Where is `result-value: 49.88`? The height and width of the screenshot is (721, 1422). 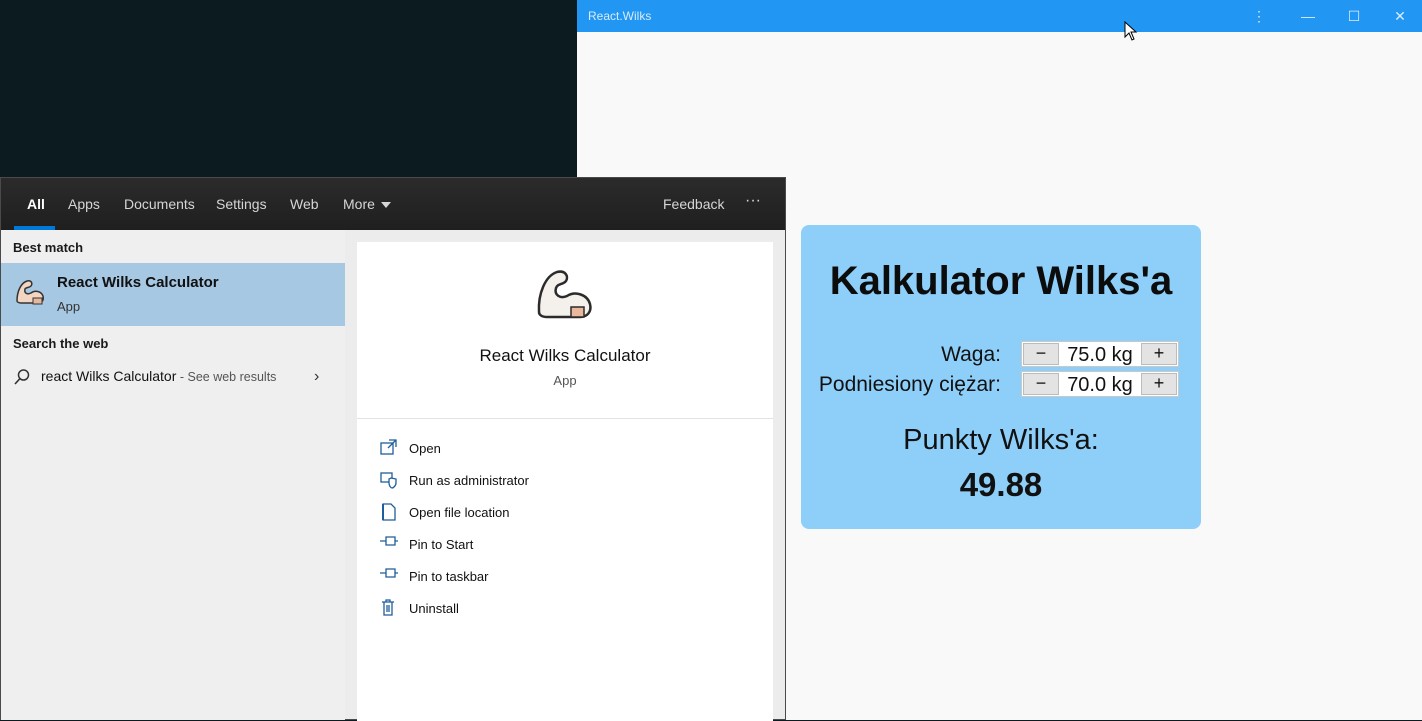 result-value: 49.88 is located at coordinates (1001, 484).